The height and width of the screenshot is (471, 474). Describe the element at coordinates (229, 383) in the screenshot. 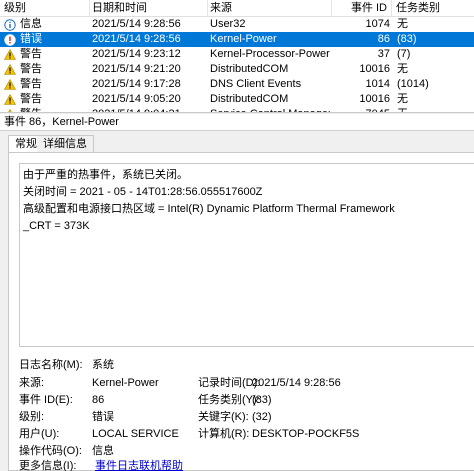

I see `logged-label: 记录时间(D):` at that location.